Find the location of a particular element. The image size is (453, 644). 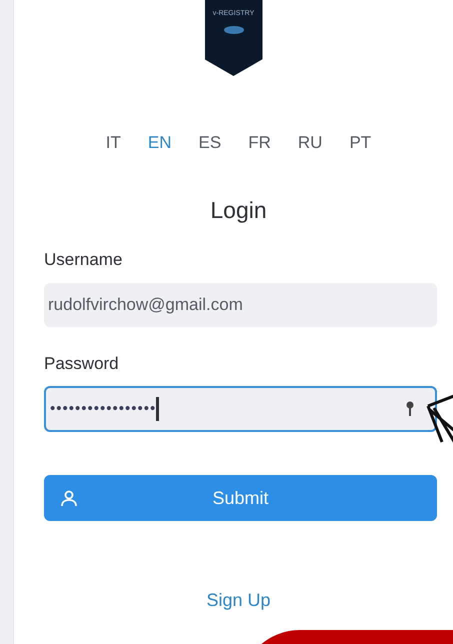

language-tab: ES is located at coordinates (210, 143).